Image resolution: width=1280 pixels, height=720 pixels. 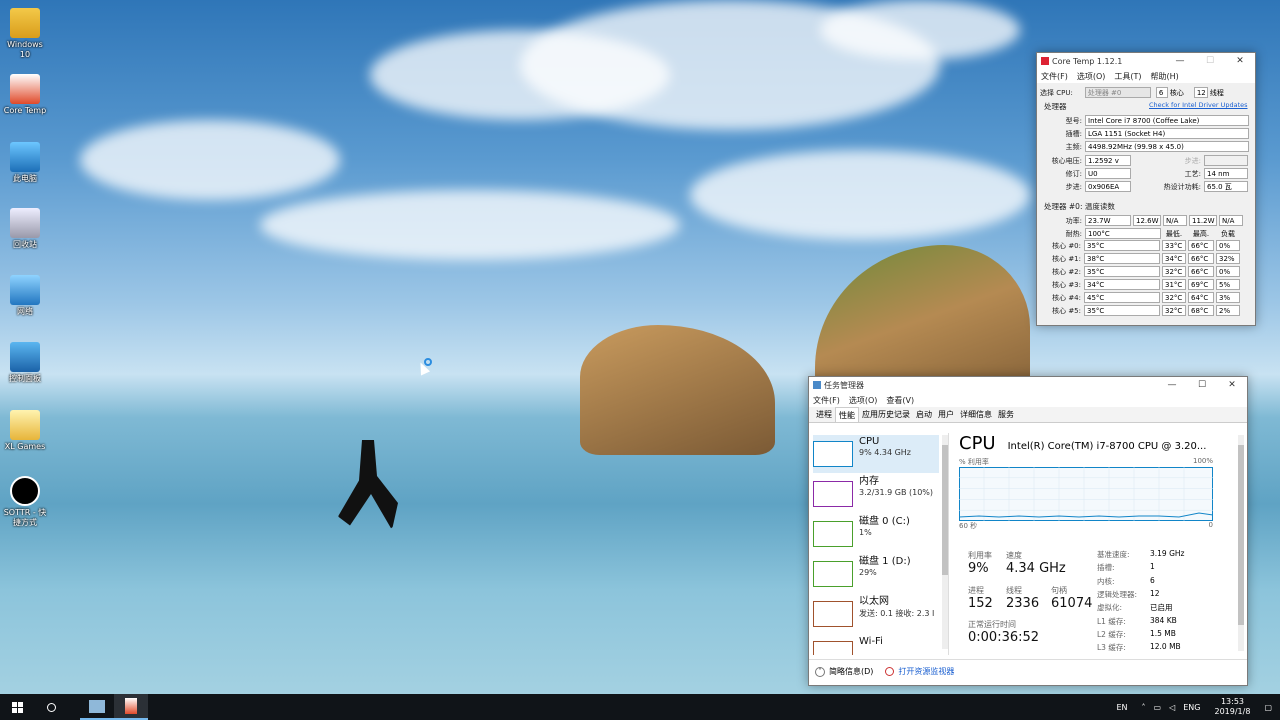 What do you see at coordinates (25, 157) in the screenshot?
I see `computer-icon` at bounding box center [25, 157].